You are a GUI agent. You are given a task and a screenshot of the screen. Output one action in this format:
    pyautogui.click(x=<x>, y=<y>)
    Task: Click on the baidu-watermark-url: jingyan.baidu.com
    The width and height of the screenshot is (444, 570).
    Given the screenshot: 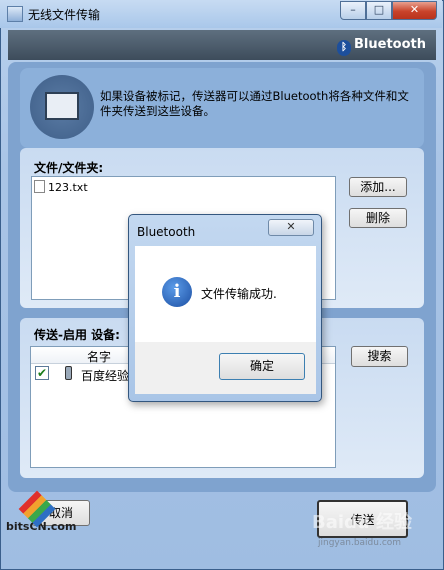 What is the action you would take?
    pyautogui.click(x=360, y=543)
    